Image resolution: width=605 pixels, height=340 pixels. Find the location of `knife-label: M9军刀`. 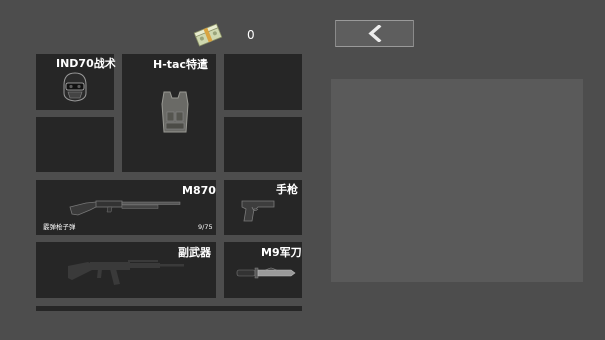

knife-label: M9军刀 is located at coordinates (281, 252).